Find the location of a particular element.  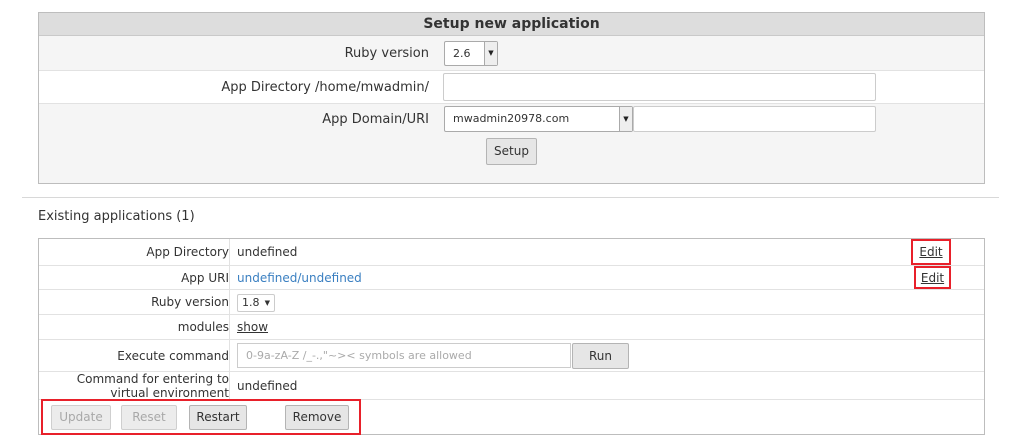

restart-button: Restart is located at coordinates (218, 417).